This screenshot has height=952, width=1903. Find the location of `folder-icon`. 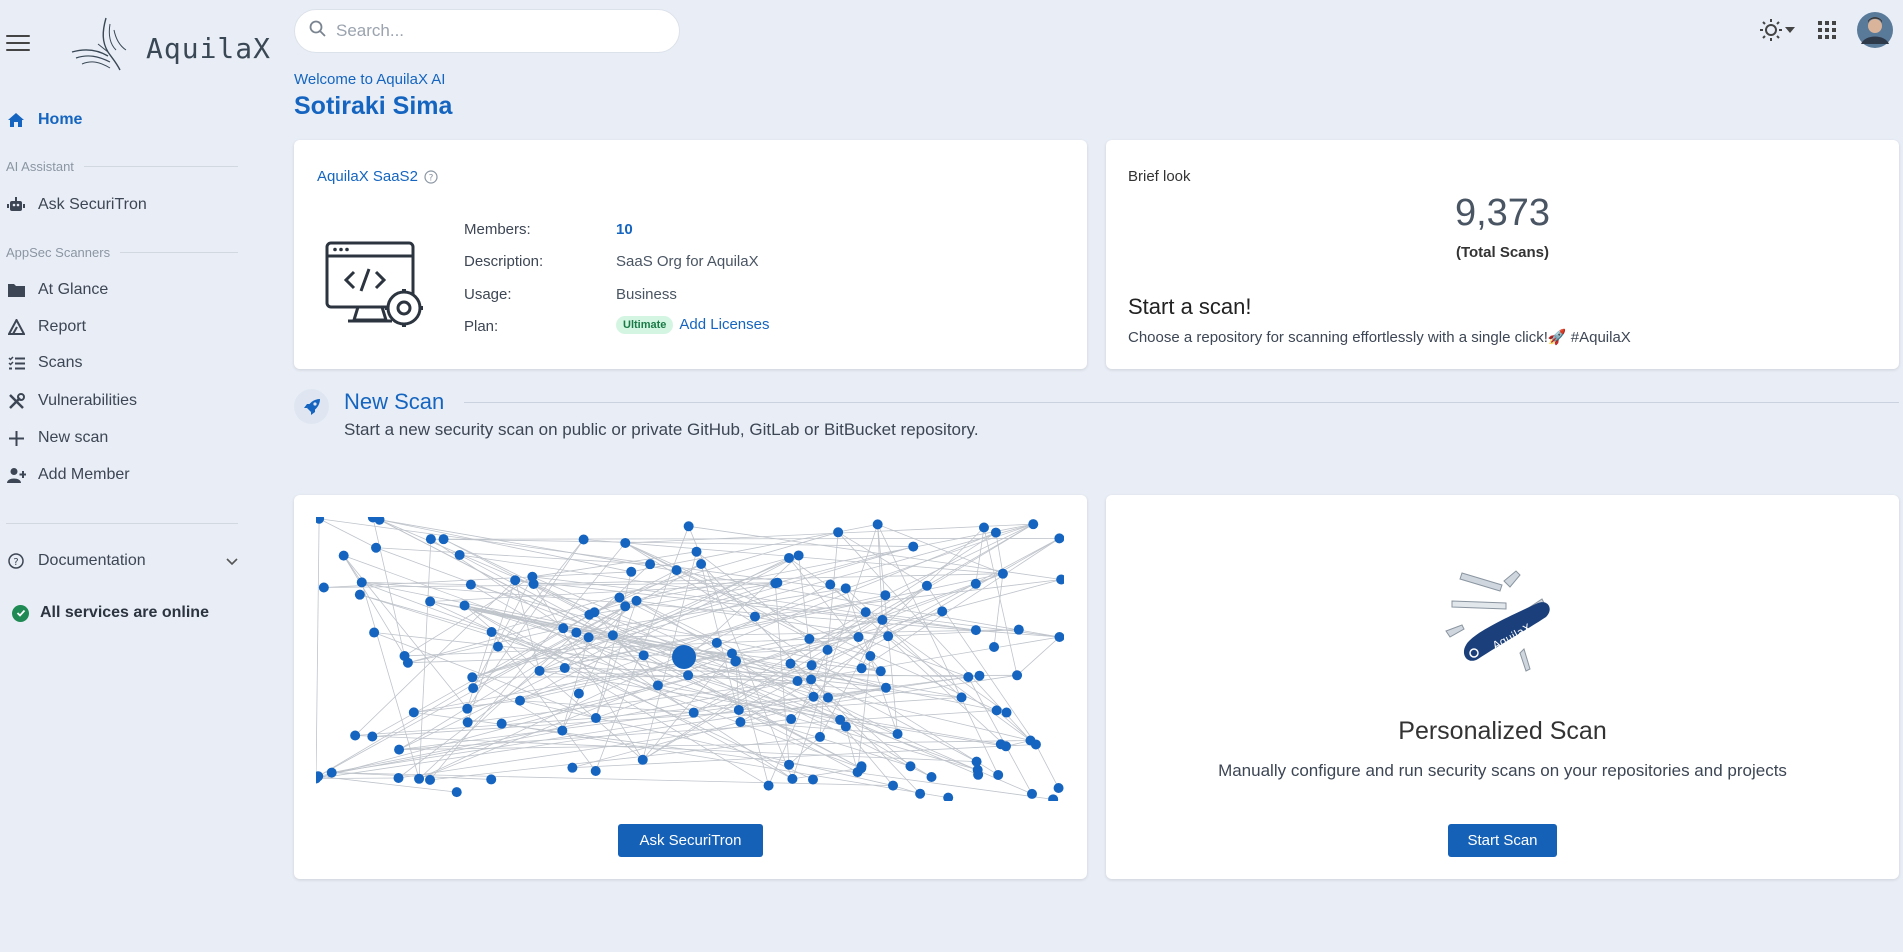

folder-icon is located at coordinates (16, 290).